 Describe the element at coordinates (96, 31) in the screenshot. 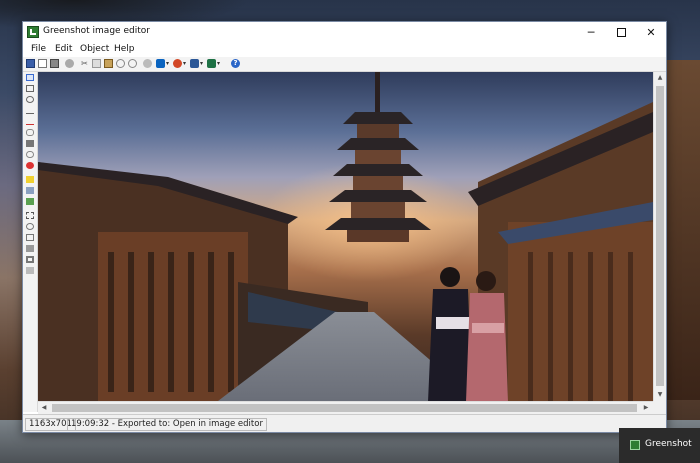

I see `window-title: Greenshot image editor` at that location.